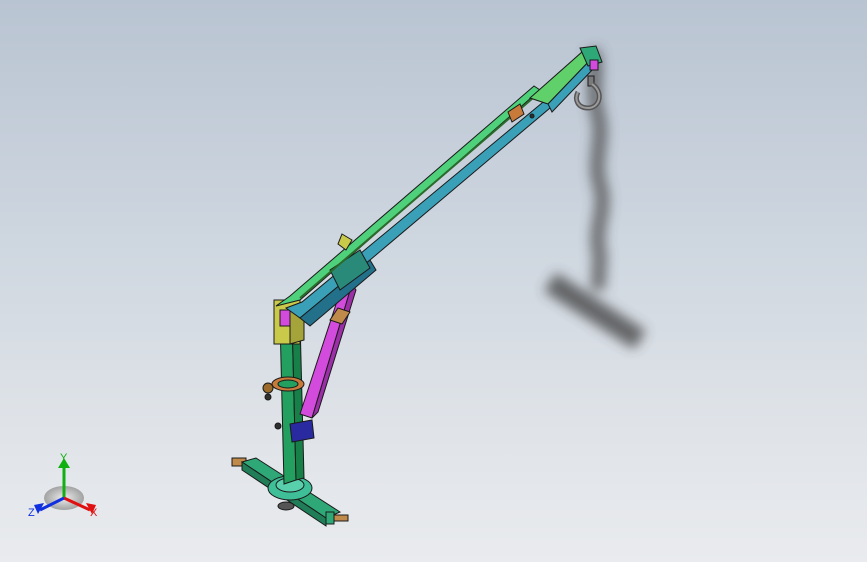  Describe the element at coordinates (289, 392) in the screenshot. I see `mast` at that location.